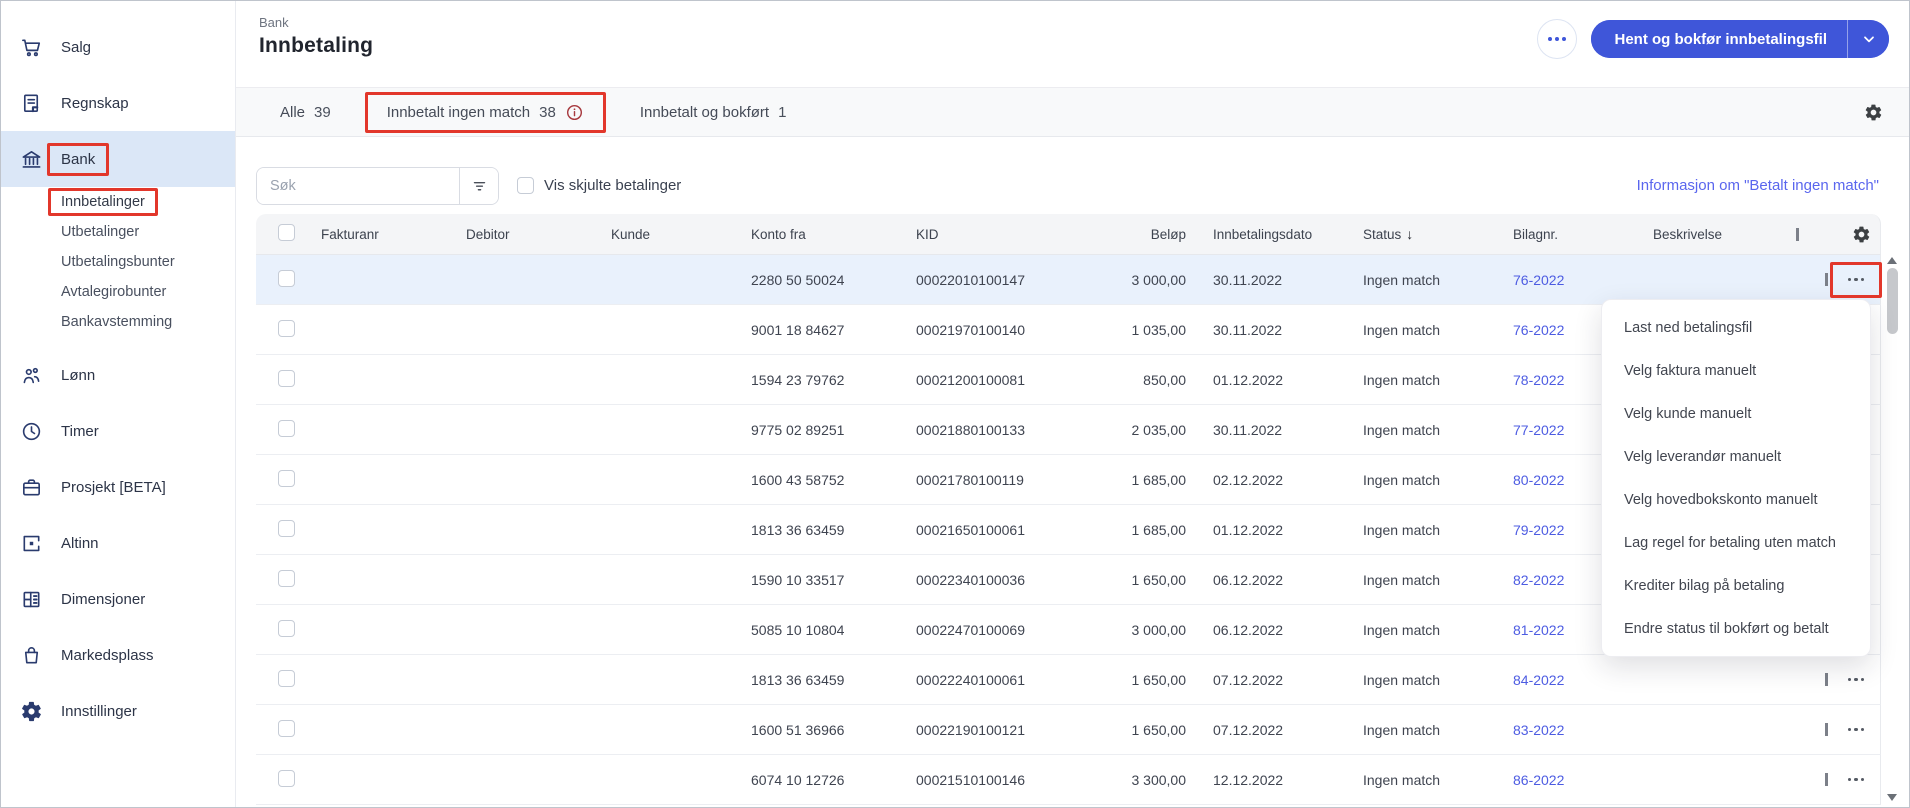 Image resolution: width=1910 pixels, height=808 pixels. Describe the element at coordinates (118, 375) in the screenshot. I see `sidebar-item-lønn: Lønn` at that location.